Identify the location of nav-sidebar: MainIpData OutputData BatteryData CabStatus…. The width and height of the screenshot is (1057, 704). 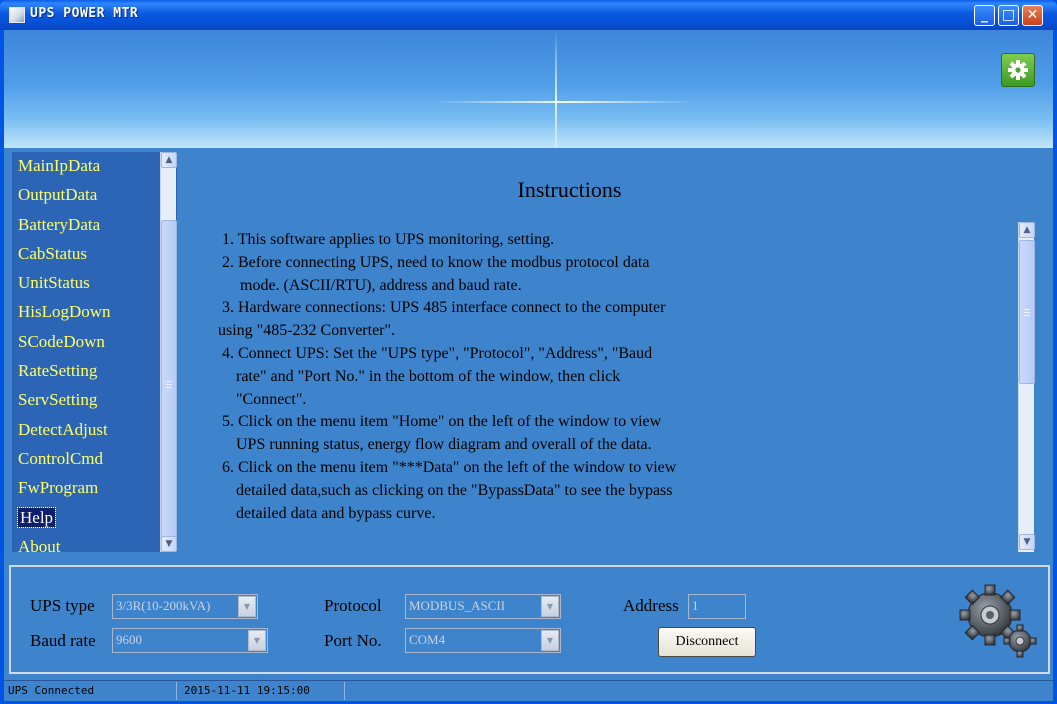
(94, 354).